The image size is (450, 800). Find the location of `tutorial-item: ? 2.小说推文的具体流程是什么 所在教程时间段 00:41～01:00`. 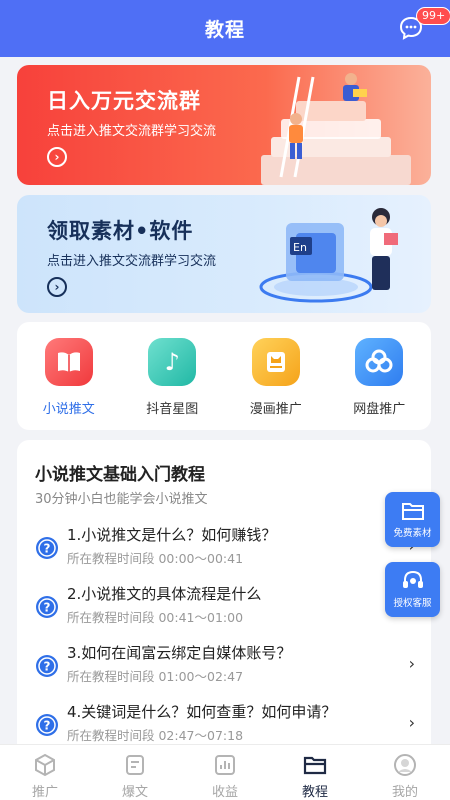

tutorial-item: ? 2.小说推文的具体流程是什么 所在教程时间段 00:41～01:00 is located at coordinates (225, 611).